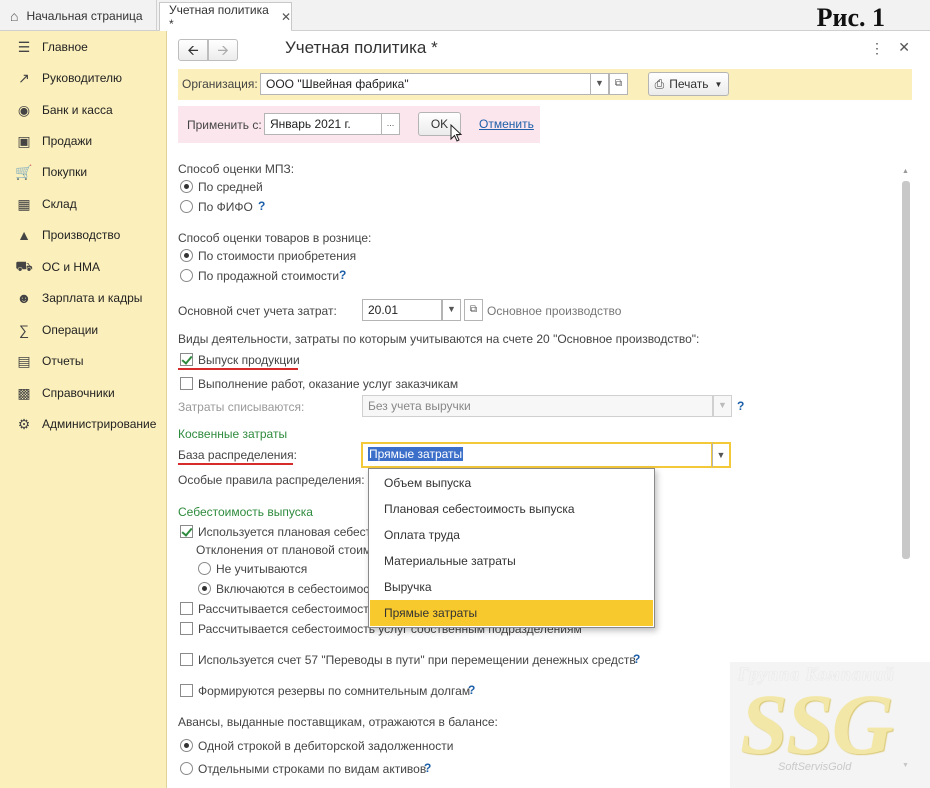 This screenshot has height=788, width=930. I want to click on sidebar-item-label: Руководителю, so click(82, 78).